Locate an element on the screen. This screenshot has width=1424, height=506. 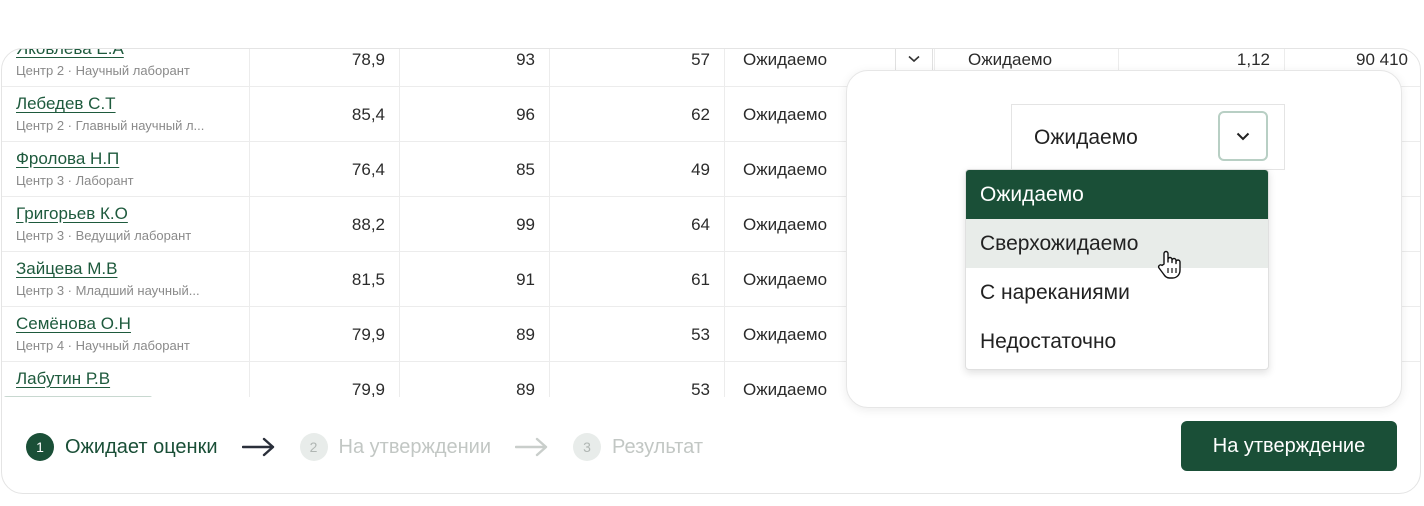
step-label: Ожидает оценки is located at coordinates (141, 446).